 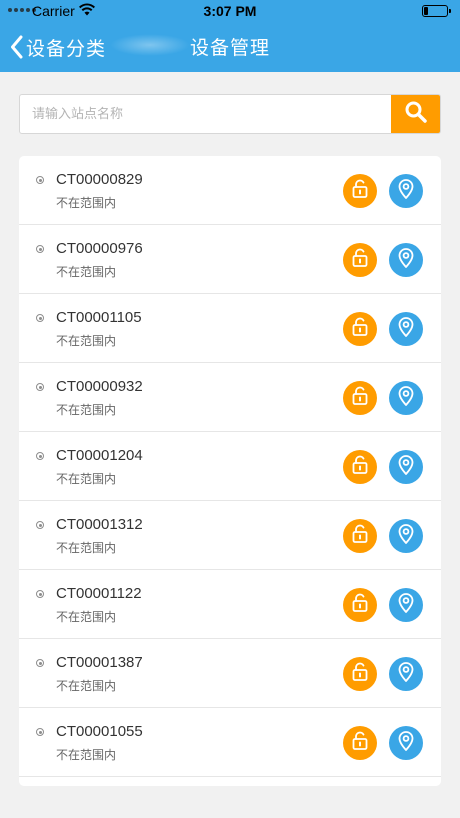 I want to click on battery-icon, so click(x=436, y=11).